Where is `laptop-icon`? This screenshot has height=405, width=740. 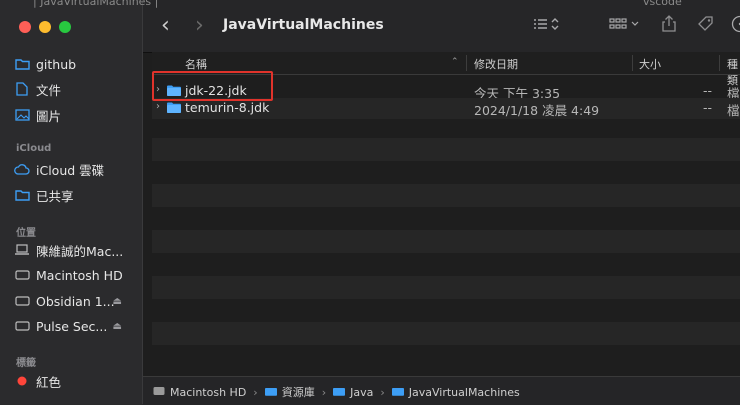 laptop-icon is located at coordinates (22, 250).